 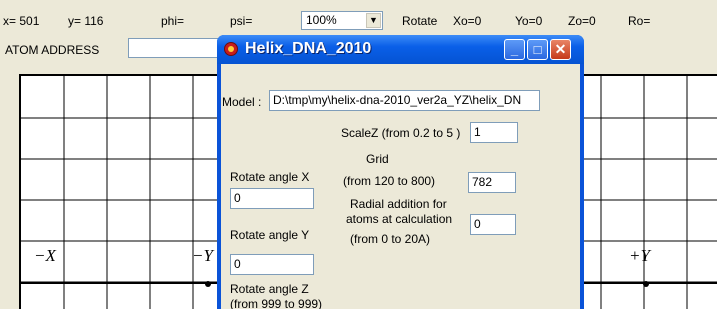 What do you see at coordinates (389, 181) in the screenshot?
I see `grid-range-label: (from 120 to 800)` at bounding box center [389, 181].